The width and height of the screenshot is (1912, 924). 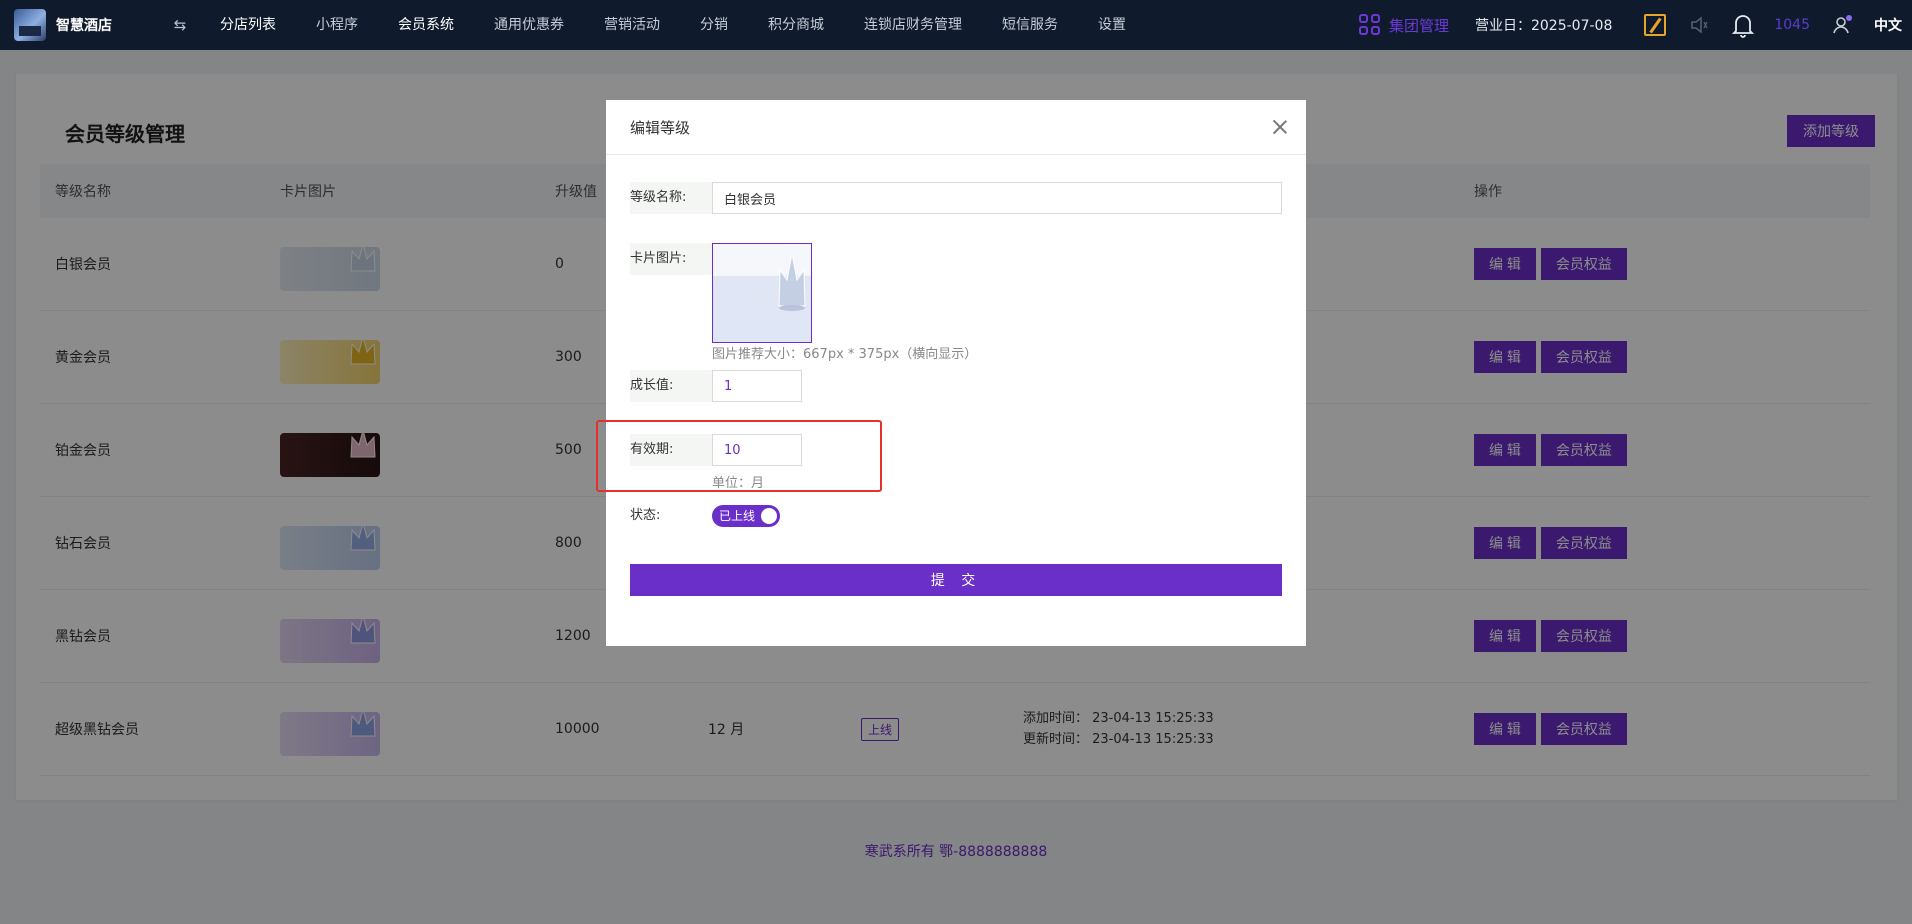 I want to click on nav-branch-list: 分店列表, so click(x=248, y=25).